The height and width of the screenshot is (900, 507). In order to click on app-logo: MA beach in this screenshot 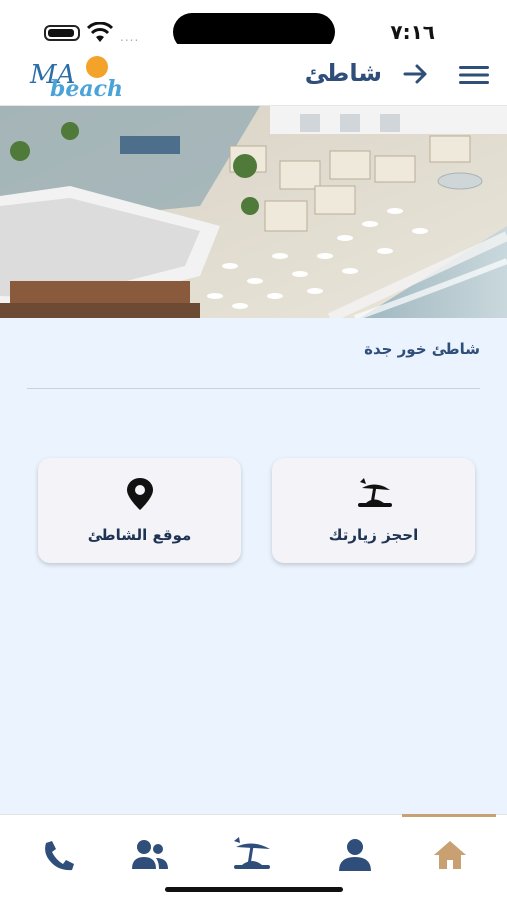, I will do `click(78, 77)`.